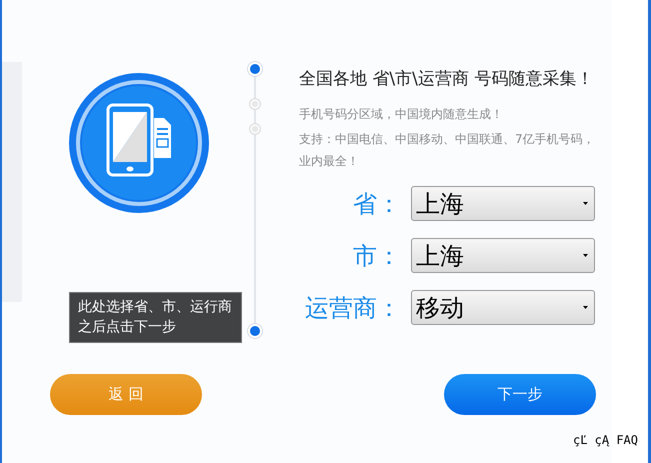 The height and width of the screenshot is (463, 651). I want to click on field-label: 市：, so click(377, 256).